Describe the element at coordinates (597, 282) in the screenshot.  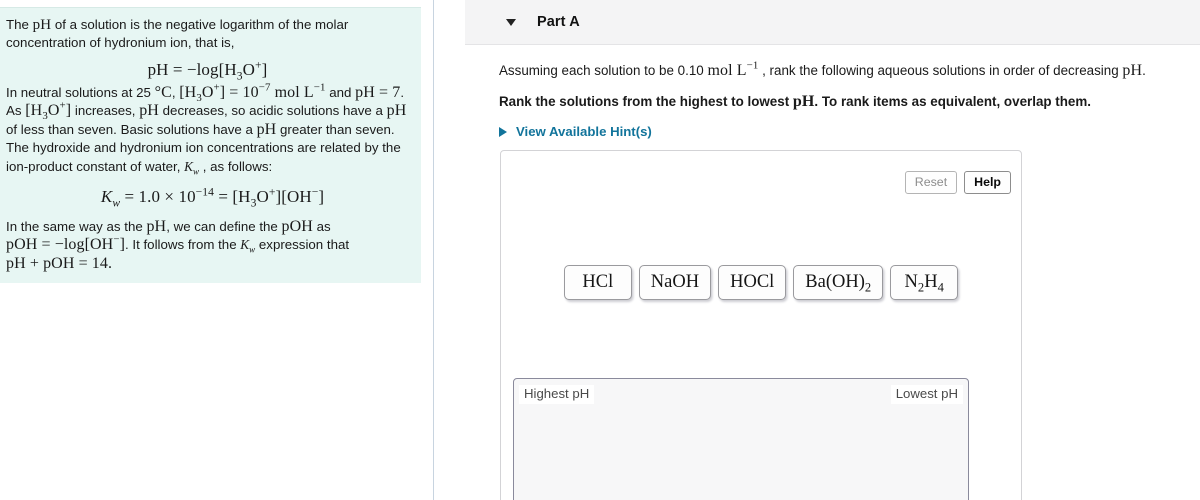
I see `draggable-tile: HCl` at that location.